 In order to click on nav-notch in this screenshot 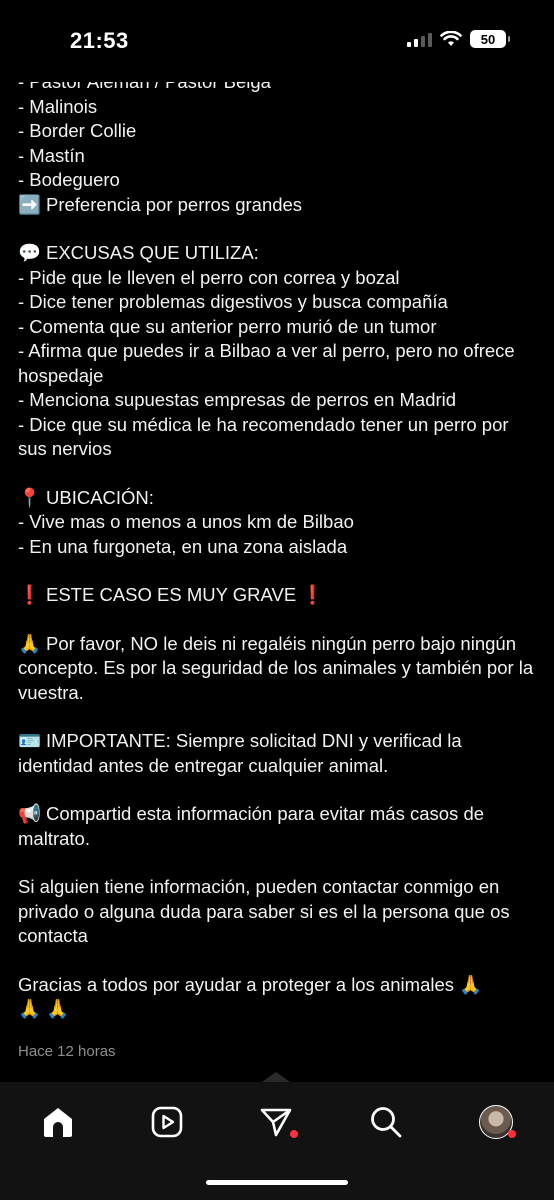, I will do `click(276, 1077)`.